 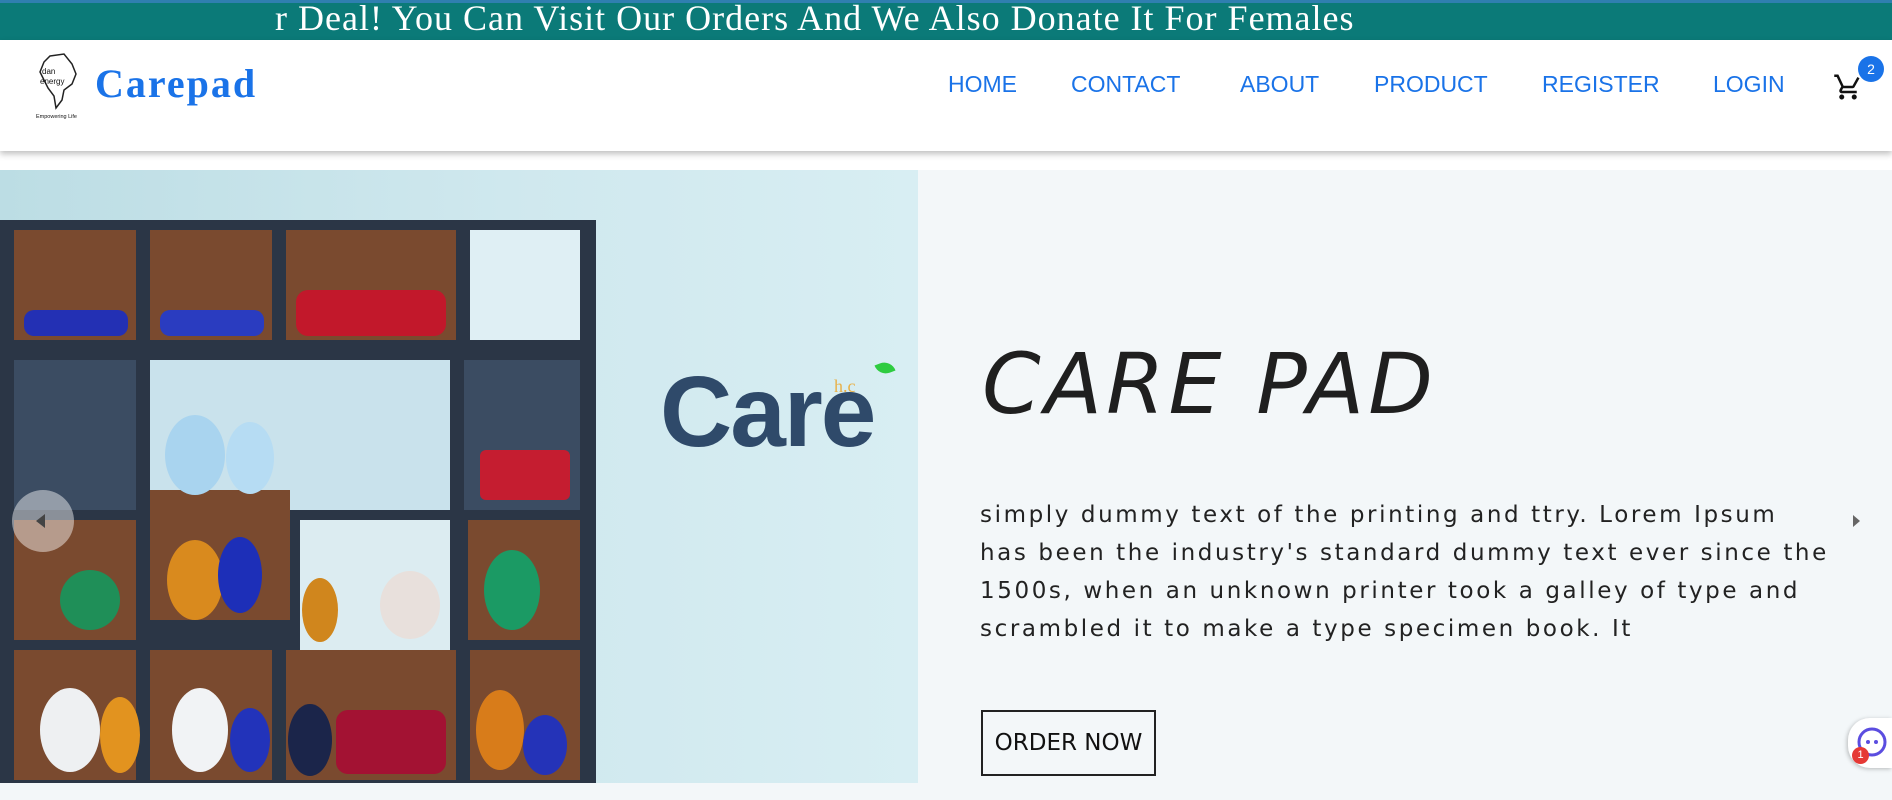 What do you see at coordinates (1209, 384) in the screenshot?
I see `hero-title: CARE PAD` at bounding box center [1209, 384].